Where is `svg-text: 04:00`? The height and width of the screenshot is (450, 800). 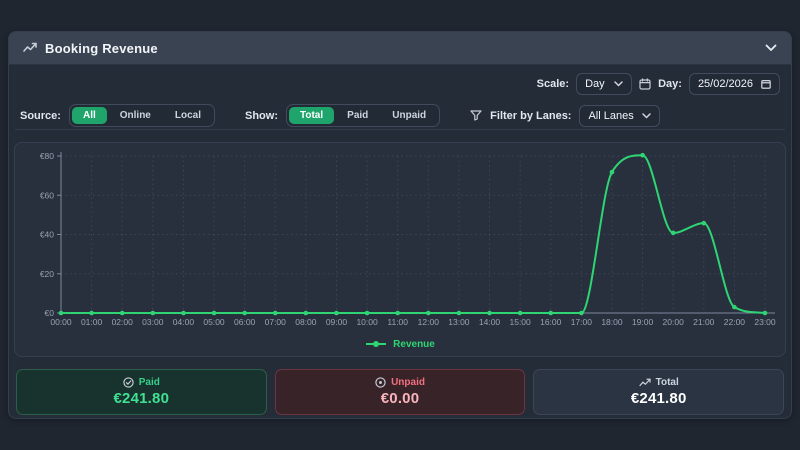
svg-text: 04:00 is located at coordinates (184, 322).